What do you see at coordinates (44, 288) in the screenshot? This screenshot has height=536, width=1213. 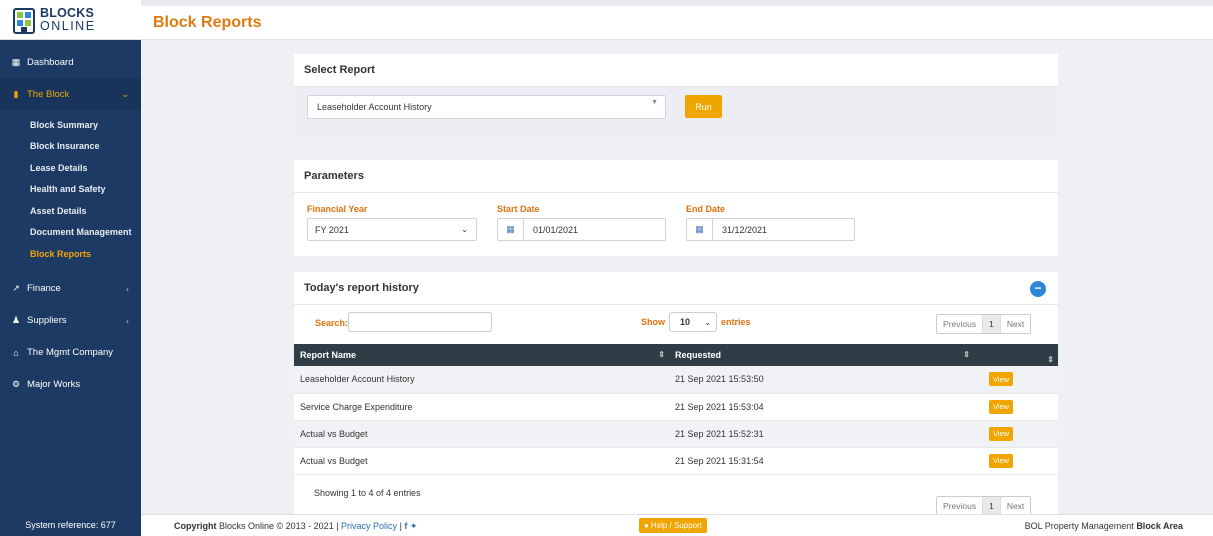 I see `sidebar-item-label: Finance` at bounding box center [44, 288].